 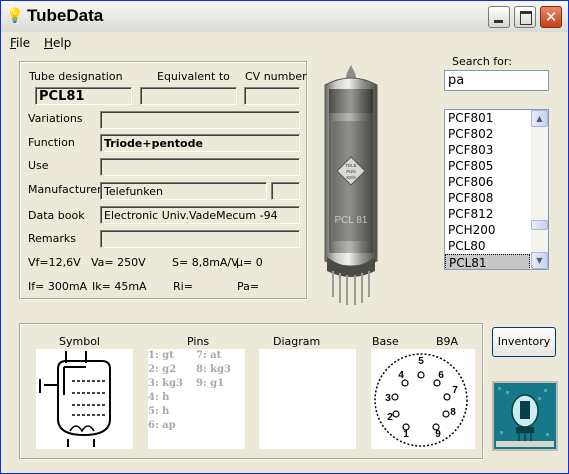 I want to click on tube-logo-icon, so click(x=525, y=416).